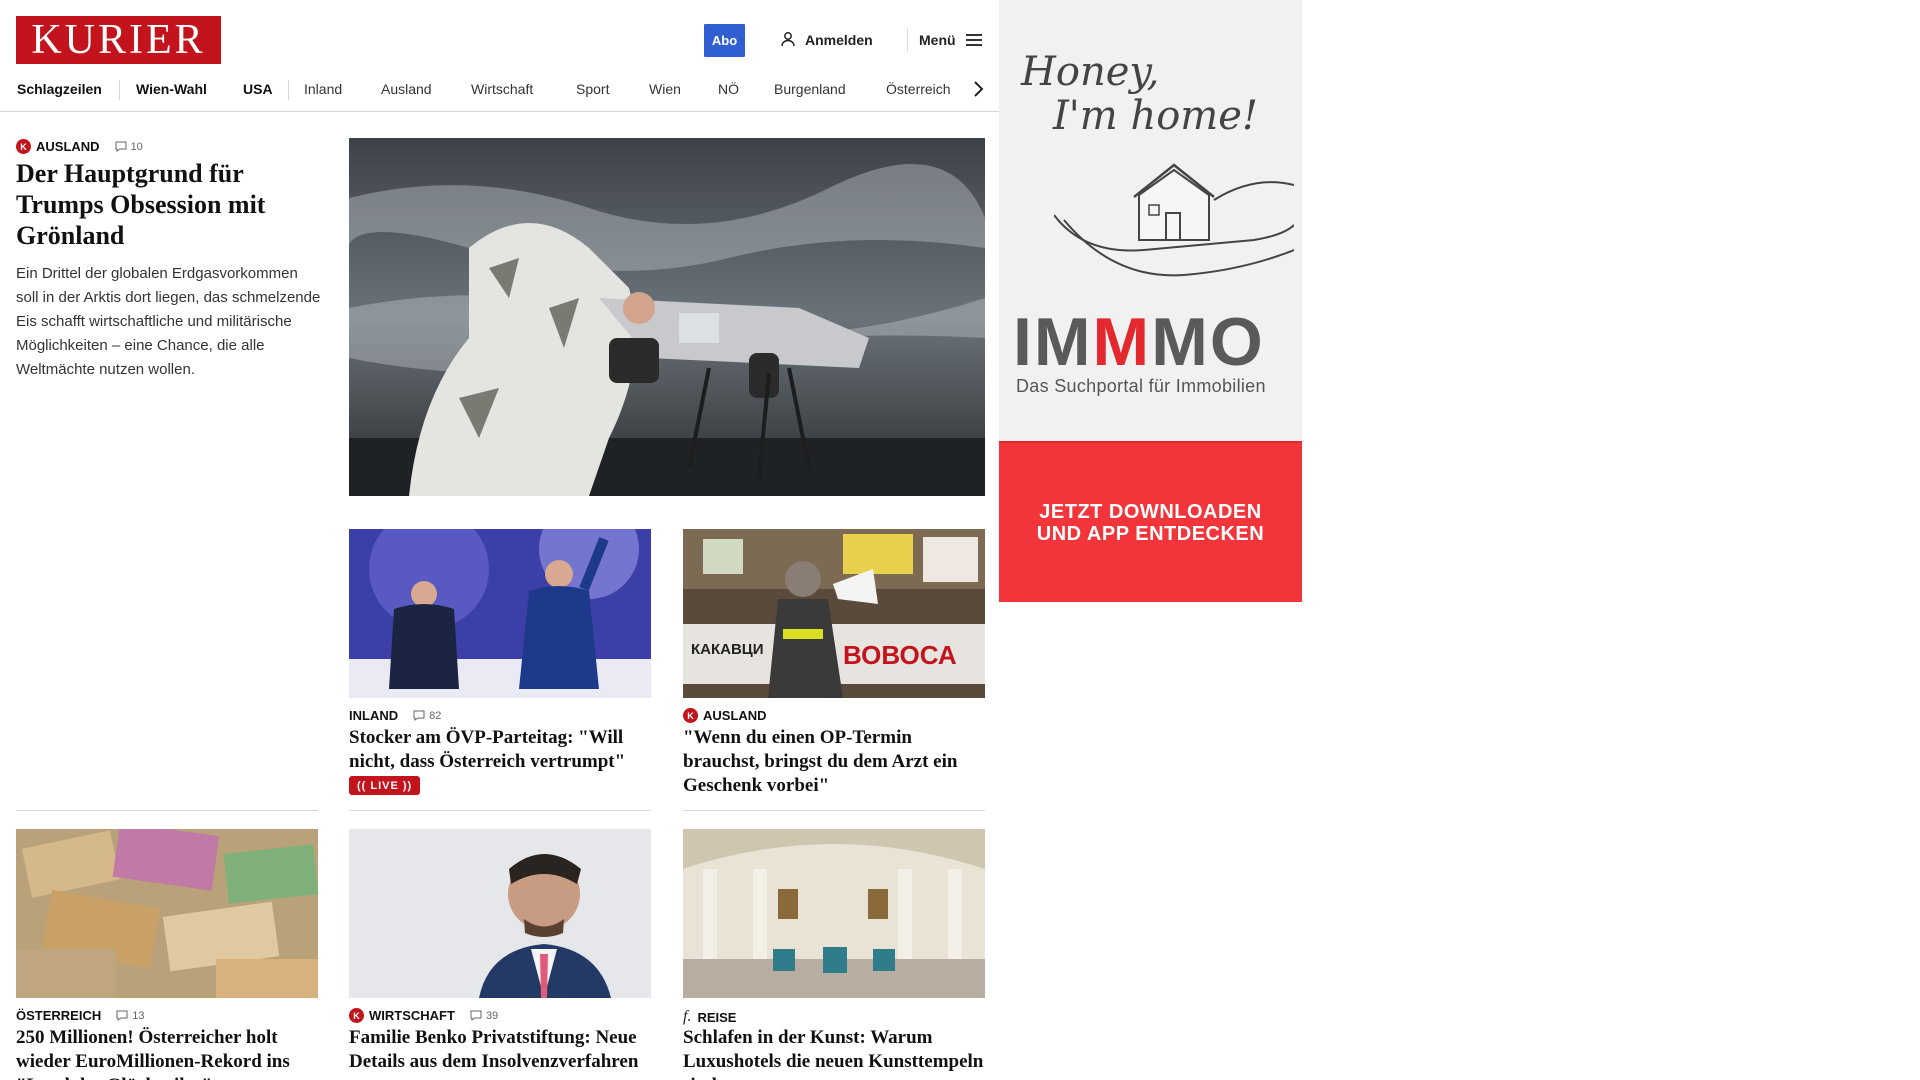 The width and height of the screenshot is (1920, 1080). Describe the element at coordinates (834, 613) in the screenshot. I see `article-image-protest: КАКАВЦИ ВОВОСА` at that location.